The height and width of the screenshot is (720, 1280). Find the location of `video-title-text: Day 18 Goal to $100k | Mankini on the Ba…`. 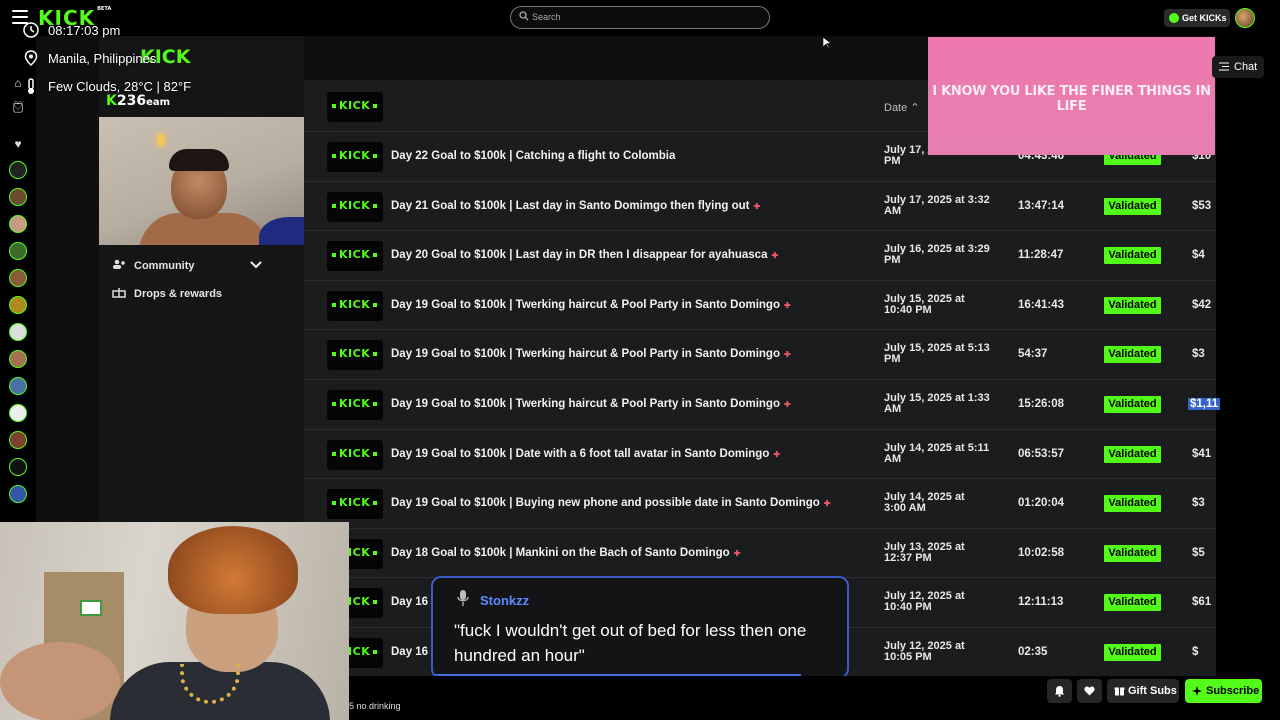

video-title-text: Day 18 Goal to $100k | Mankini on the Ba… is located at coordinates (560, 552).